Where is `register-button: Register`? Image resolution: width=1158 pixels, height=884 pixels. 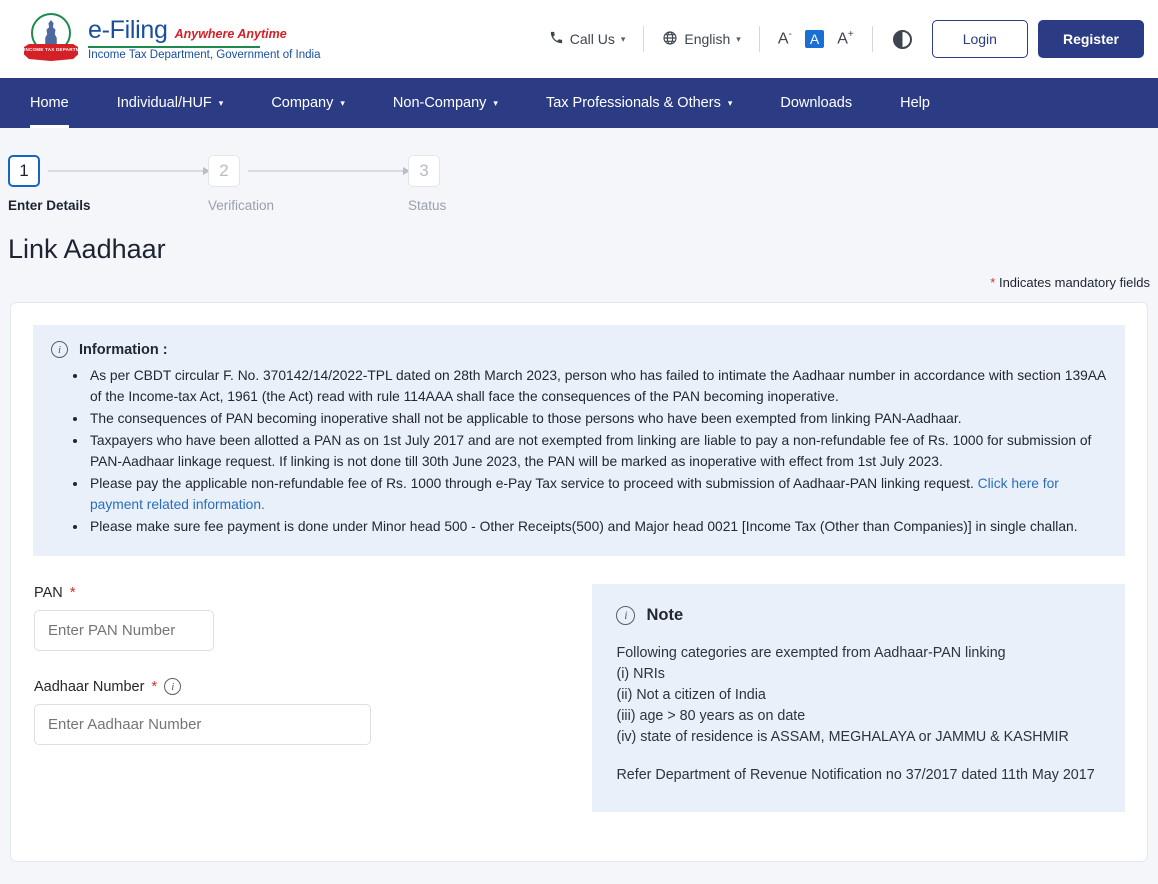
register-button: Register is located at coordinates (1090, 39).